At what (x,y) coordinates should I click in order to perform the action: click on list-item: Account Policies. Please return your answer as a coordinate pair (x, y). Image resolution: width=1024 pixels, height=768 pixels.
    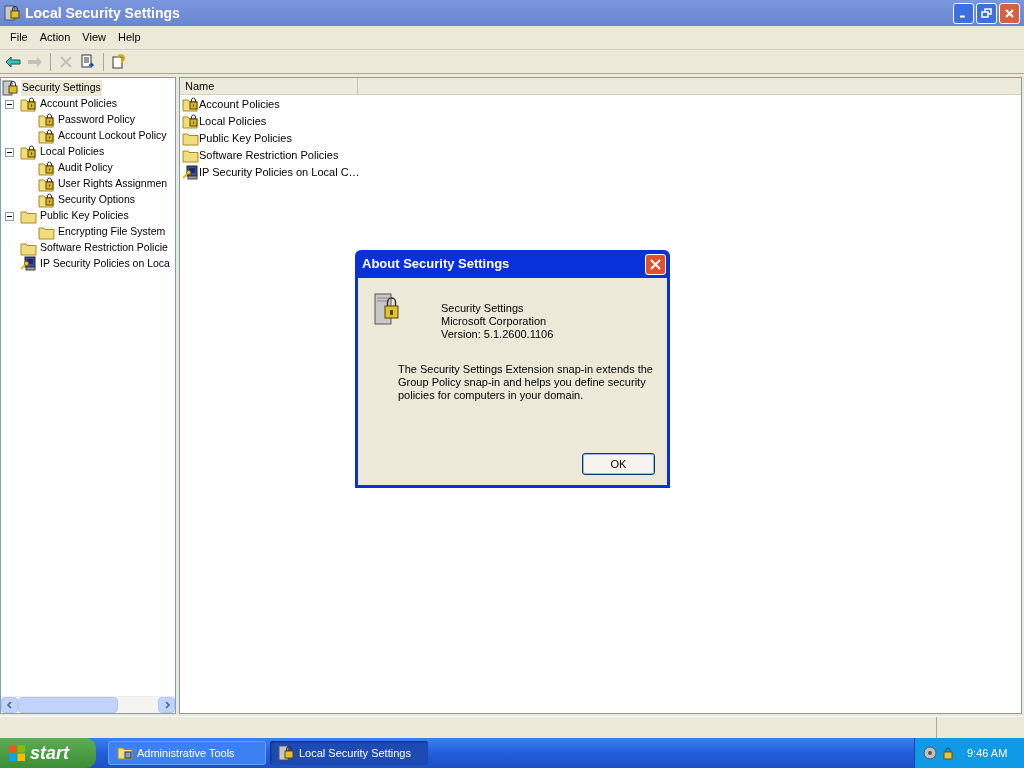
    Looking at the image, I should click on (239, 104).